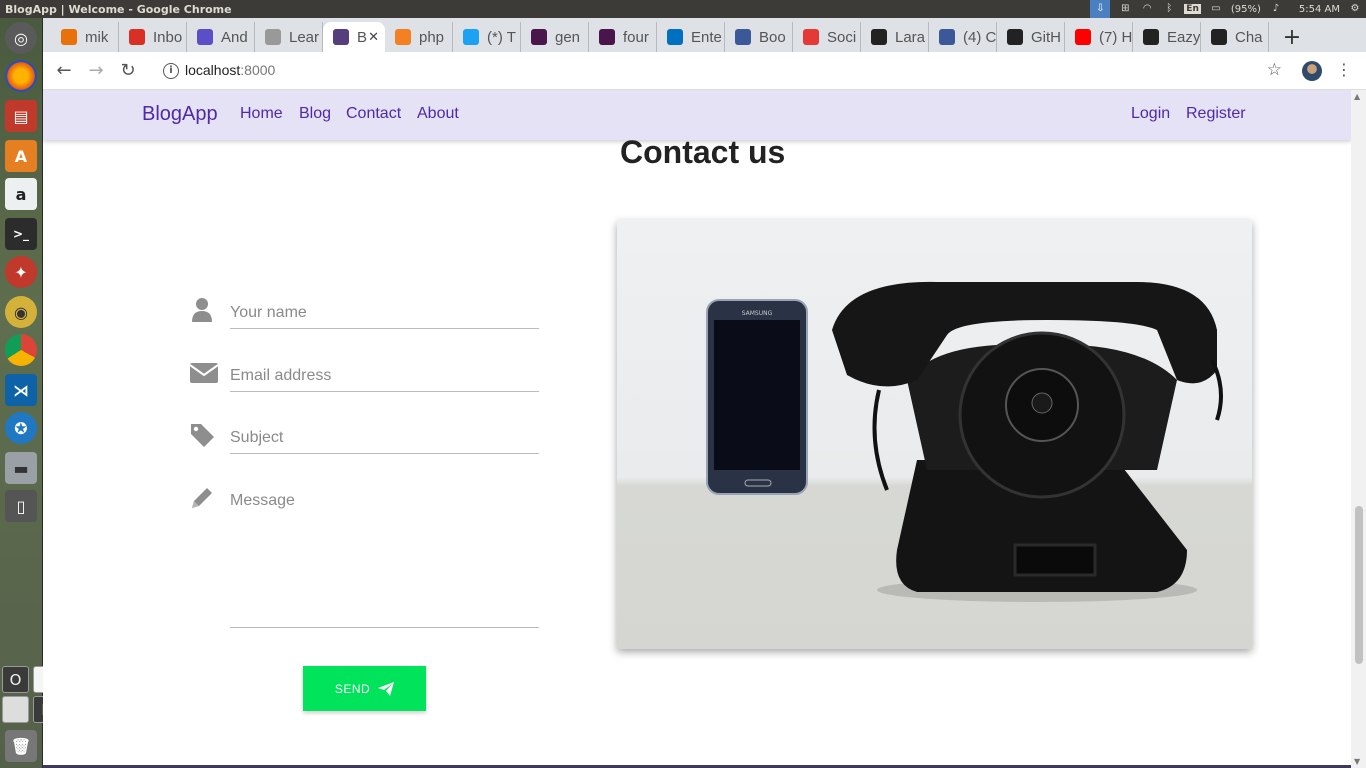  Describe the element at coordinates (811, 37) in the screenshot. I see `sb-icon` at that location.